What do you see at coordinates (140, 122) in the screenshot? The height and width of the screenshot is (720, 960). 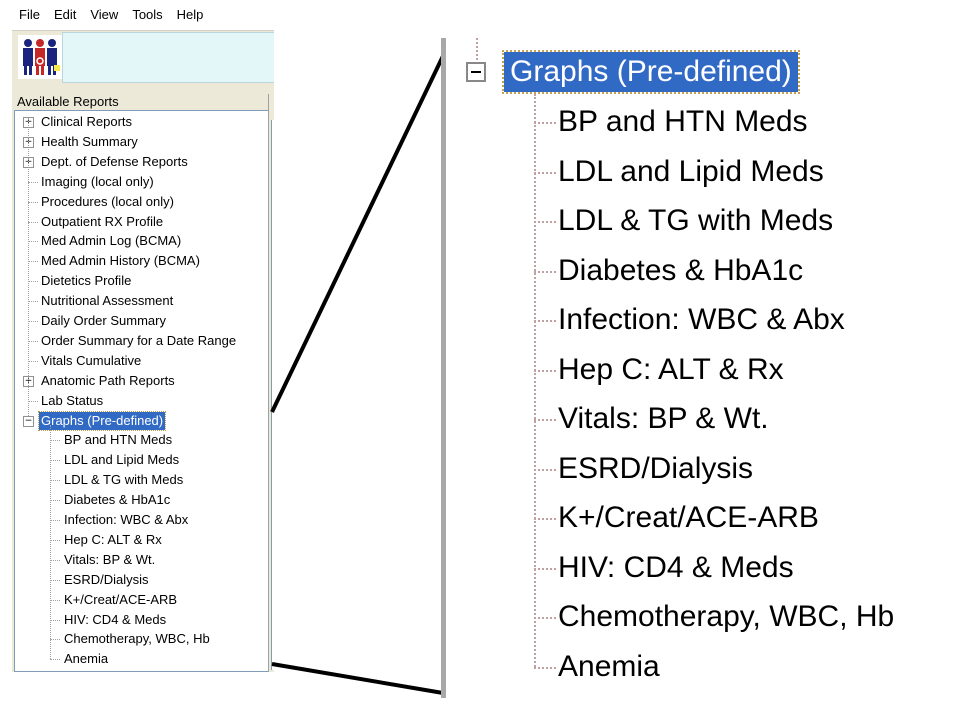 I see `tree-item: Clinical Reports` at bounding box center [140, 122].